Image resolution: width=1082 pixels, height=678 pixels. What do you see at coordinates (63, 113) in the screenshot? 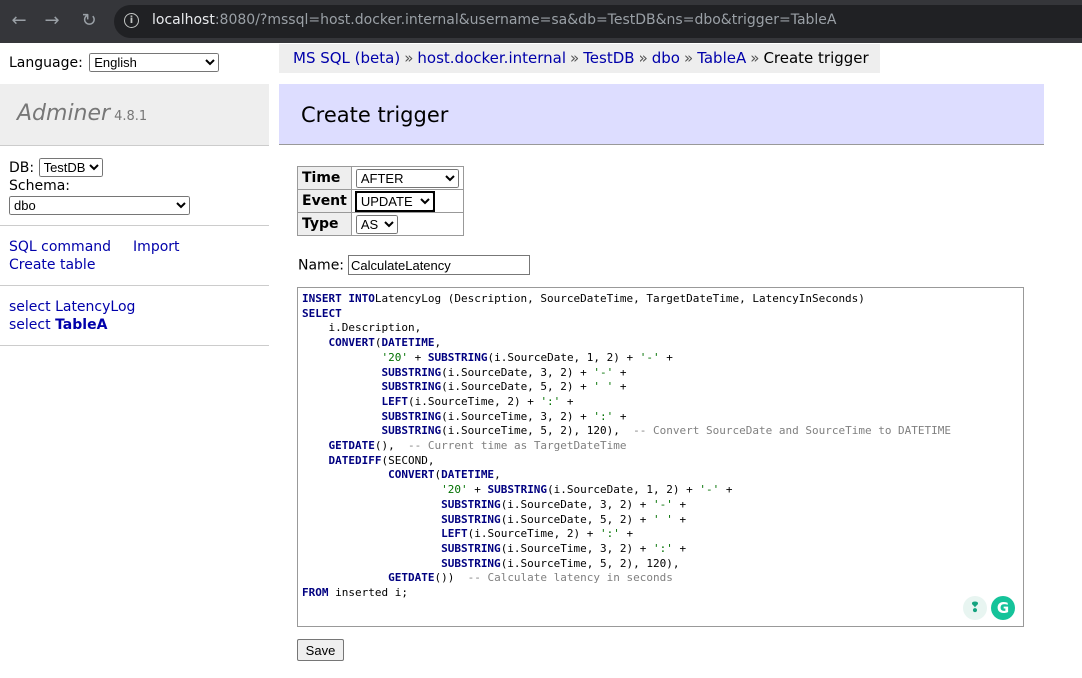
I see `app-name: Adminer` at bounding box center [63, 113].